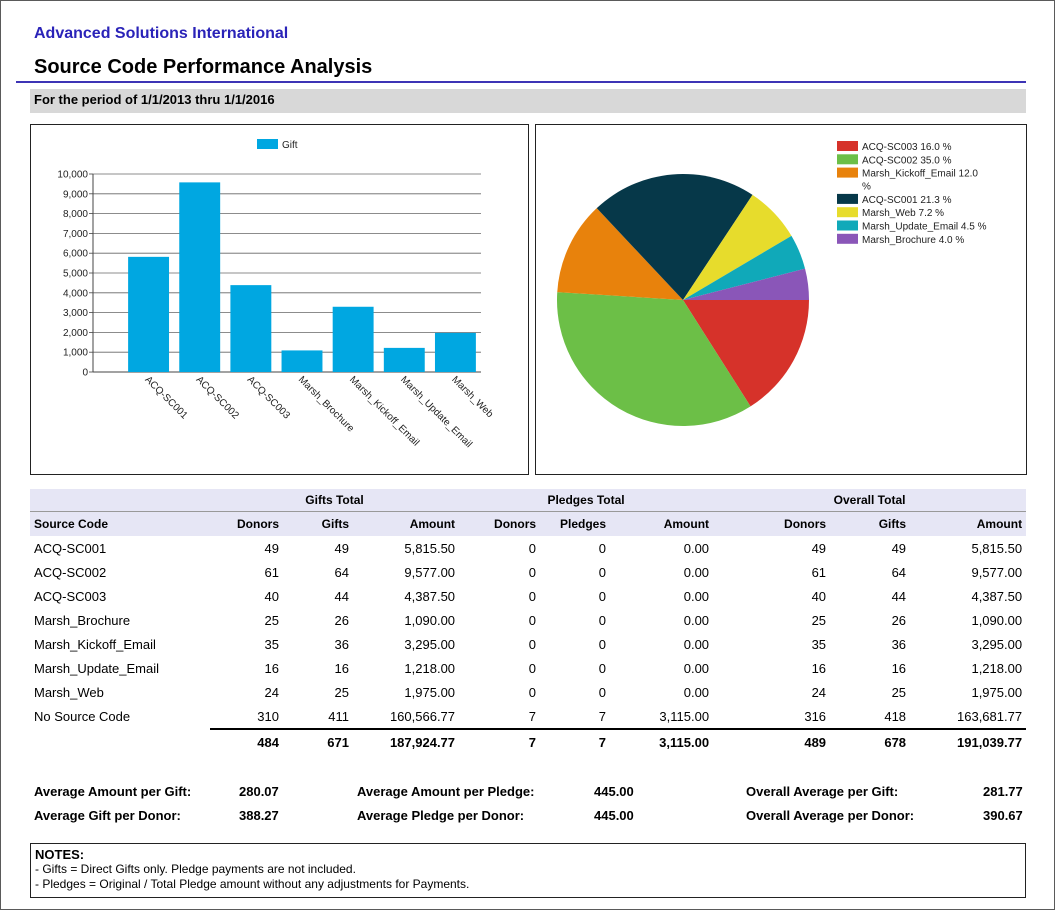  What do you see at coordinates (1003, 791) in the screenshot?
I see `overall-avg-per-gift-value: 281.77` at bounding box center [1003, 791].